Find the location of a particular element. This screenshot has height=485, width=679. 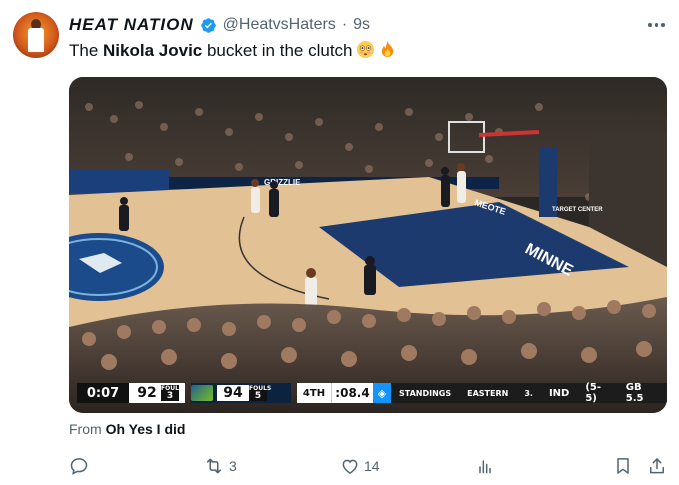

retweet-icon is located at coordinates (214, 466).